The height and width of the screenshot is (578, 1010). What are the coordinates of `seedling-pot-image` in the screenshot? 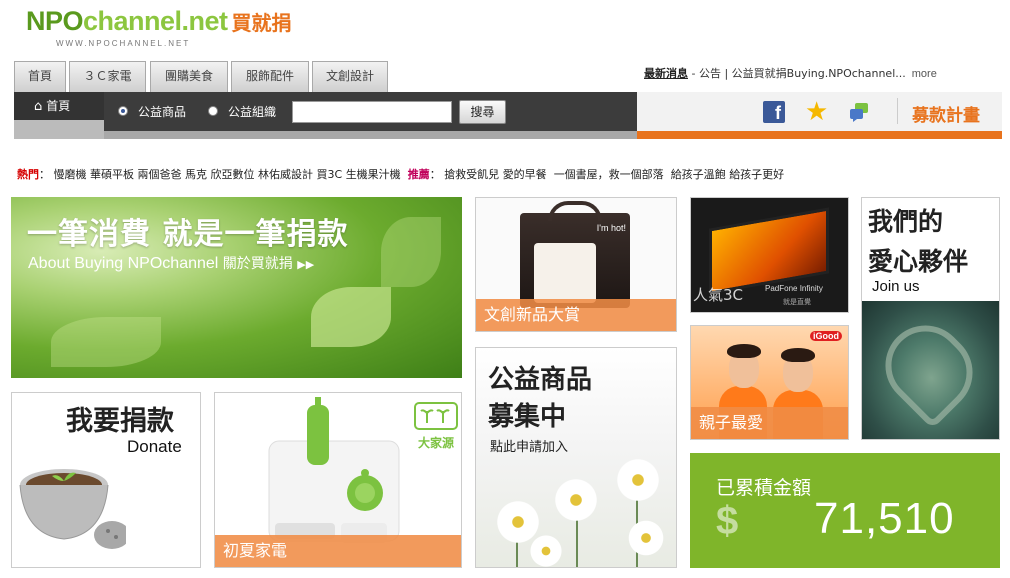 It's located at (72, 509).